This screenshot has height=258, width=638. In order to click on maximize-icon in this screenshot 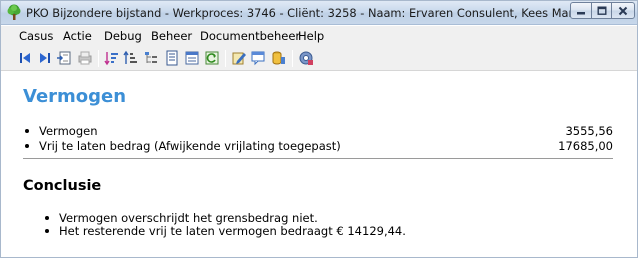, I will do `click(601, 10)`.